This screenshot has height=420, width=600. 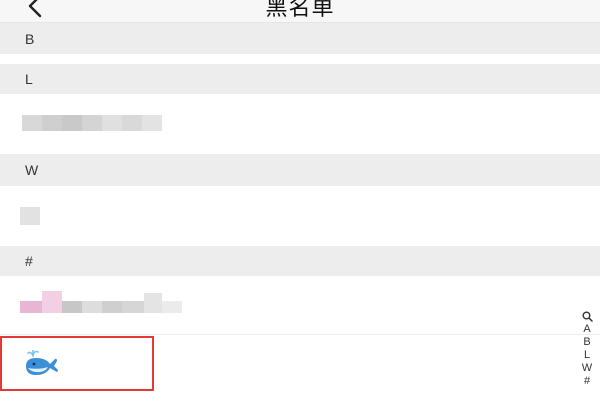 I want to click on section-header-hash: #, so click(x=300, y=261).